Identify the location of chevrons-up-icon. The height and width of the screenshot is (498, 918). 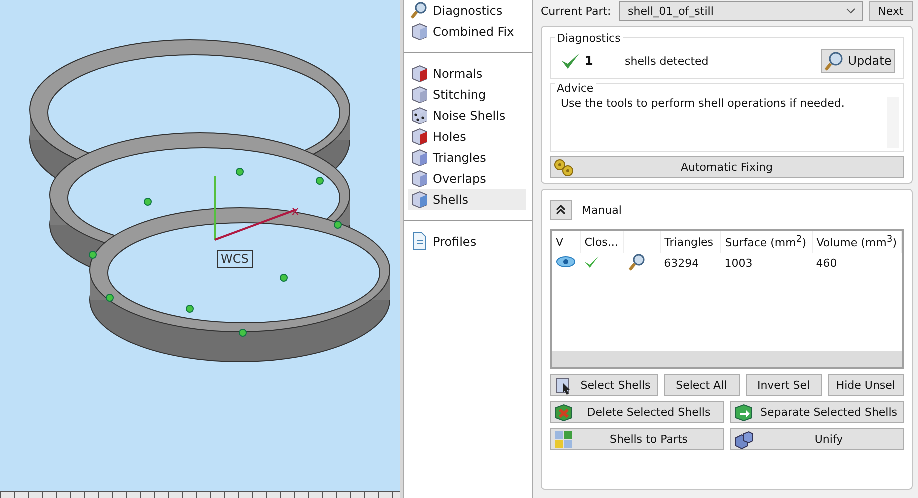
(561, 210).